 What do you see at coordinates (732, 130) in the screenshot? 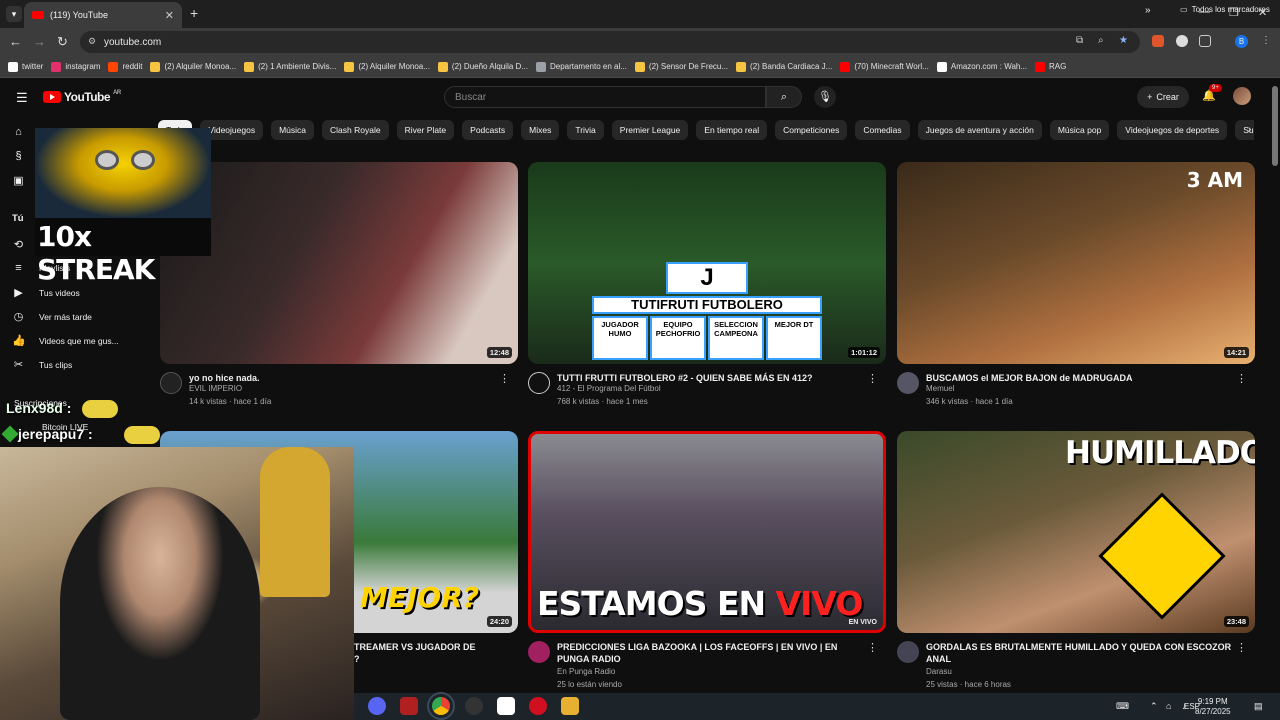
I see `chip-9: En tiempo real` at bounding box center [732, 130].